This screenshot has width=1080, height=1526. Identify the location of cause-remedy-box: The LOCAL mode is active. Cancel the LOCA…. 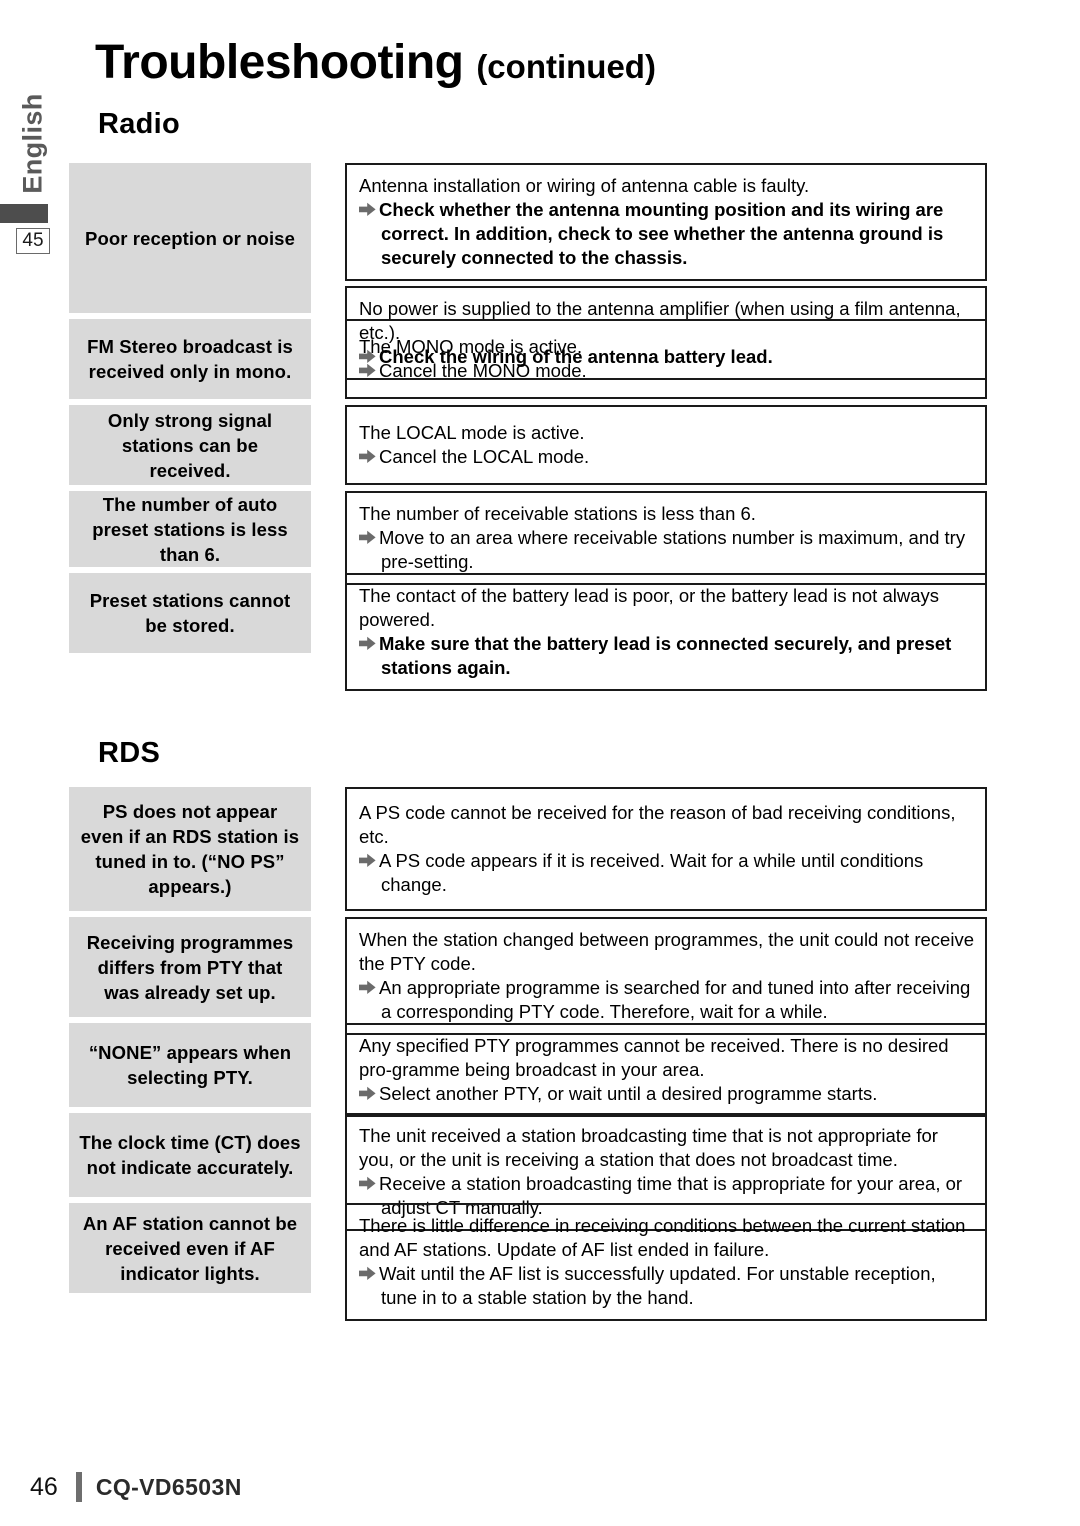
(666, 445).